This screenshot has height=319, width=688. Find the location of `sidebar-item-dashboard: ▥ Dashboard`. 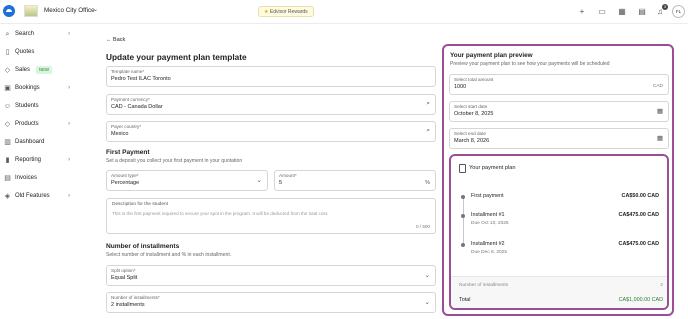

sidebar-item-dashboard: ▥ Dashboard is located at coordinates (39, 143).